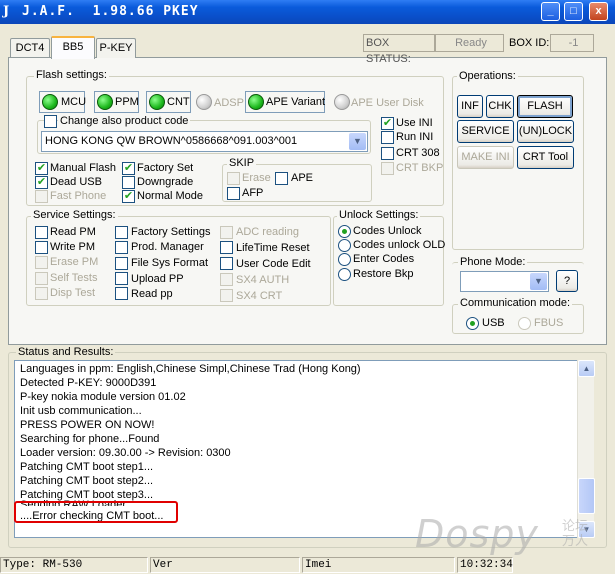 Image resolution: width=615 pixels, height=574 pixels. What do you see at coordinates (545, 131) in the screenshot?
I see `unlock-button: (UN)LOCK` at bounding box center [545, 131].